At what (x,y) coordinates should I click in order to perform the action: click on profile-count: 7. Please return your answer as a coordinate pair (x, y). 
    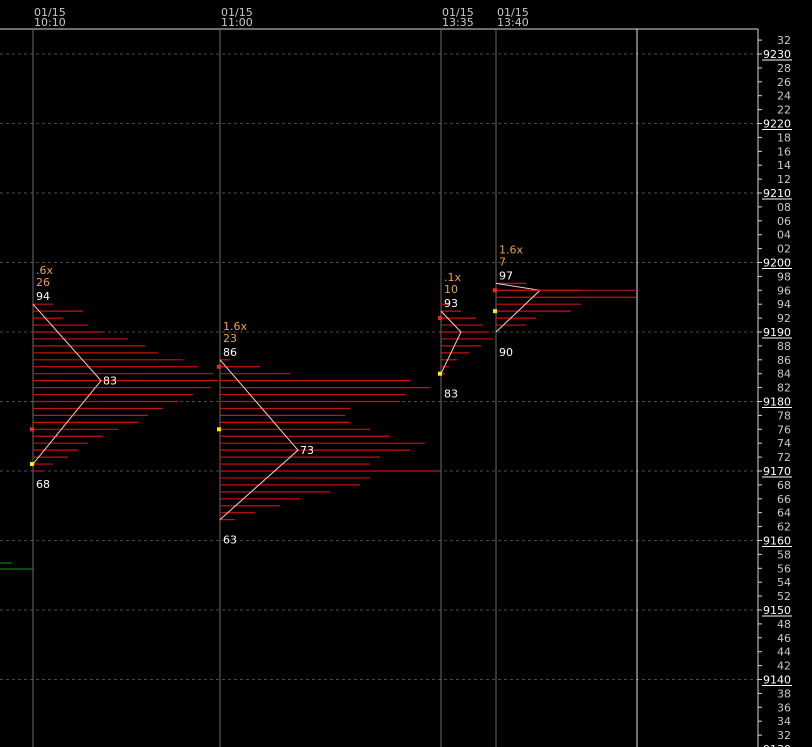
    Looking at the image, I should click on (502, 261).